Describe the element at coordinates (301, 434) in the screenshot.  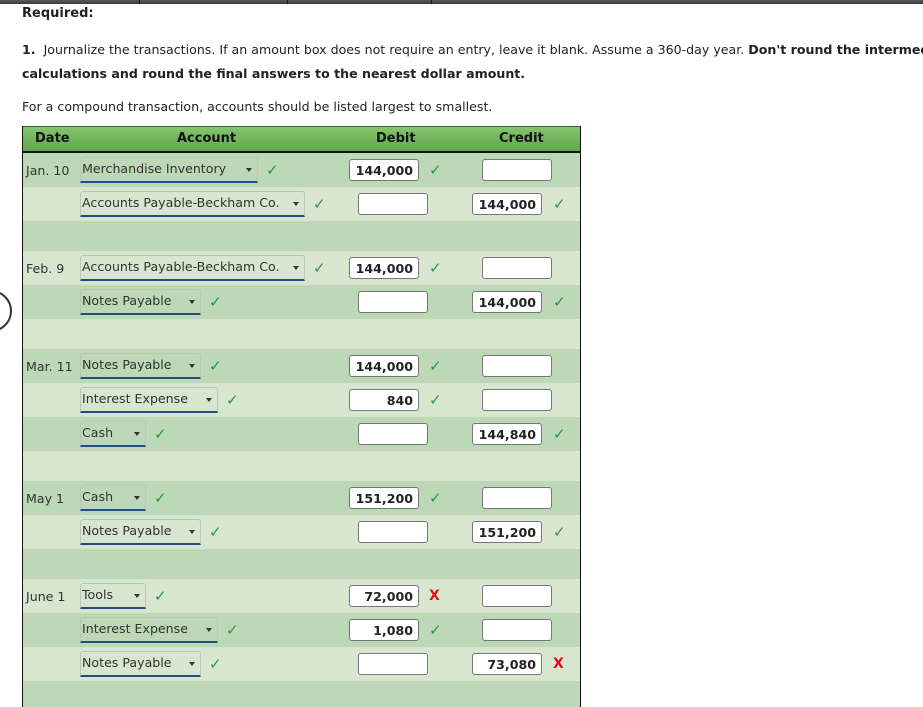
I see `table-row: Cash ✓ 144,840 ✓` at that location.